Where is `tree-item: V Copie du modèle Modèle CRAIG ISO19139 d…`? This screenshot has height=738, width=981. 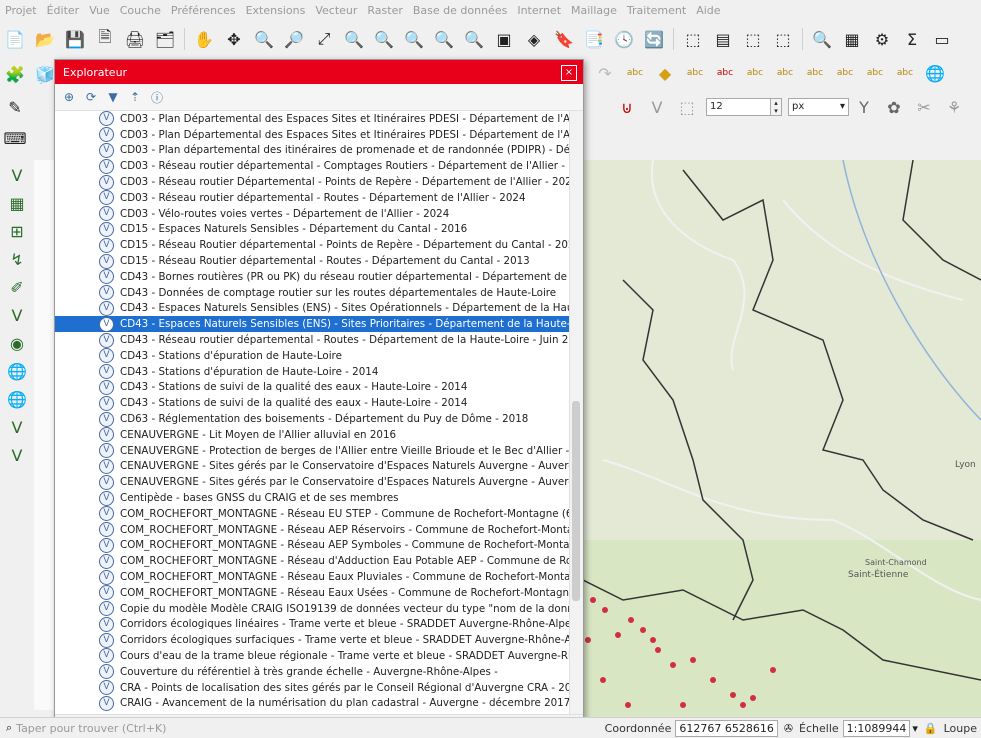 tree-item: V Copie du modèle Modèle CRAIG ISO19139 d… is located at coordinates (312, 609).